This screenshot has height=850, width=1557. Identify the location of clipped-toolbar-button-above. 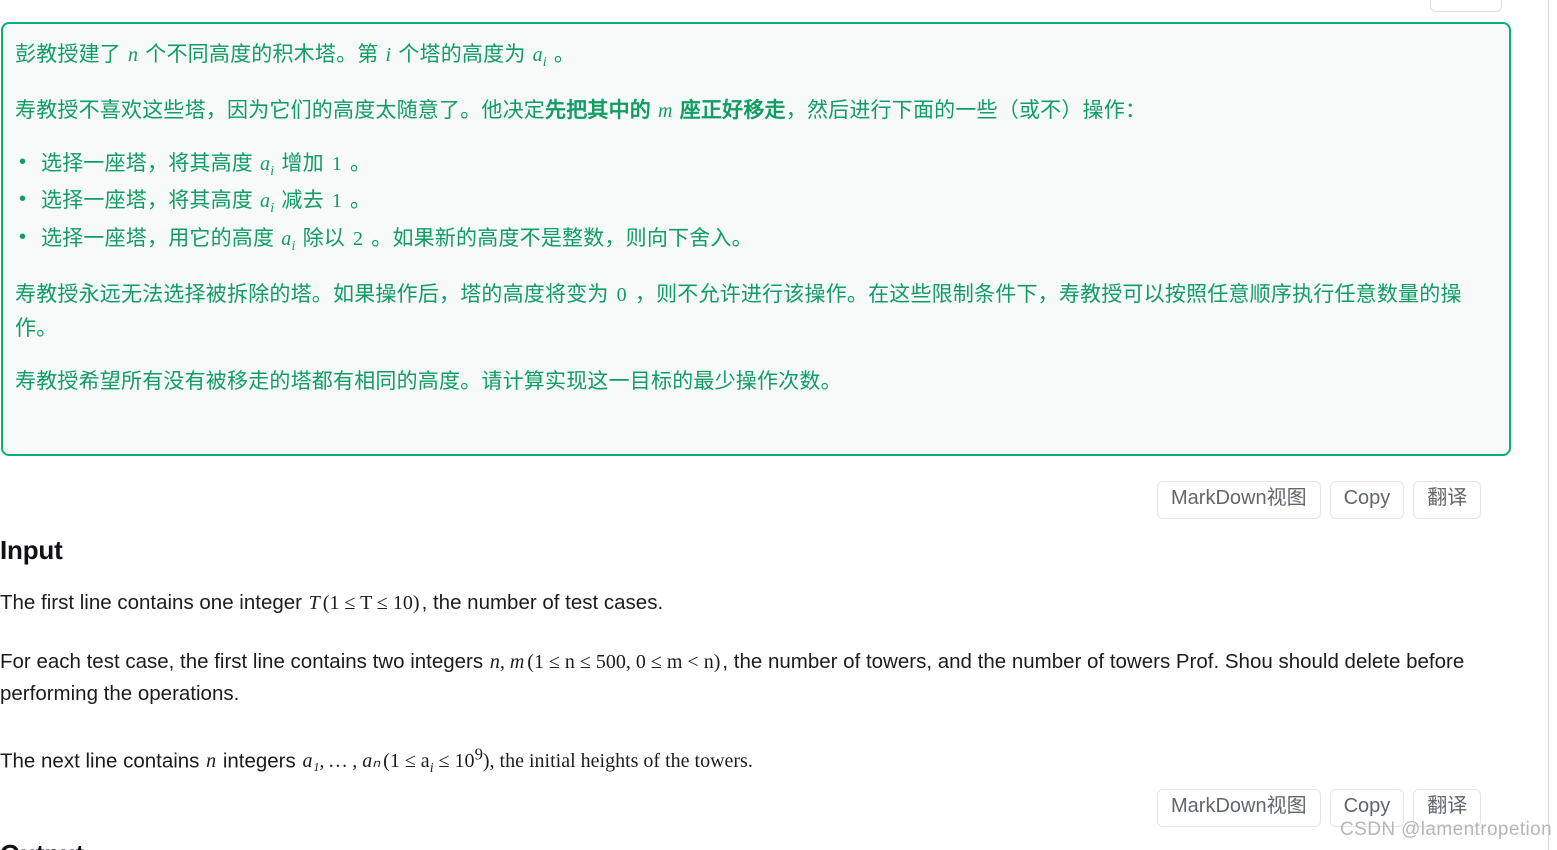
(1466, 6).